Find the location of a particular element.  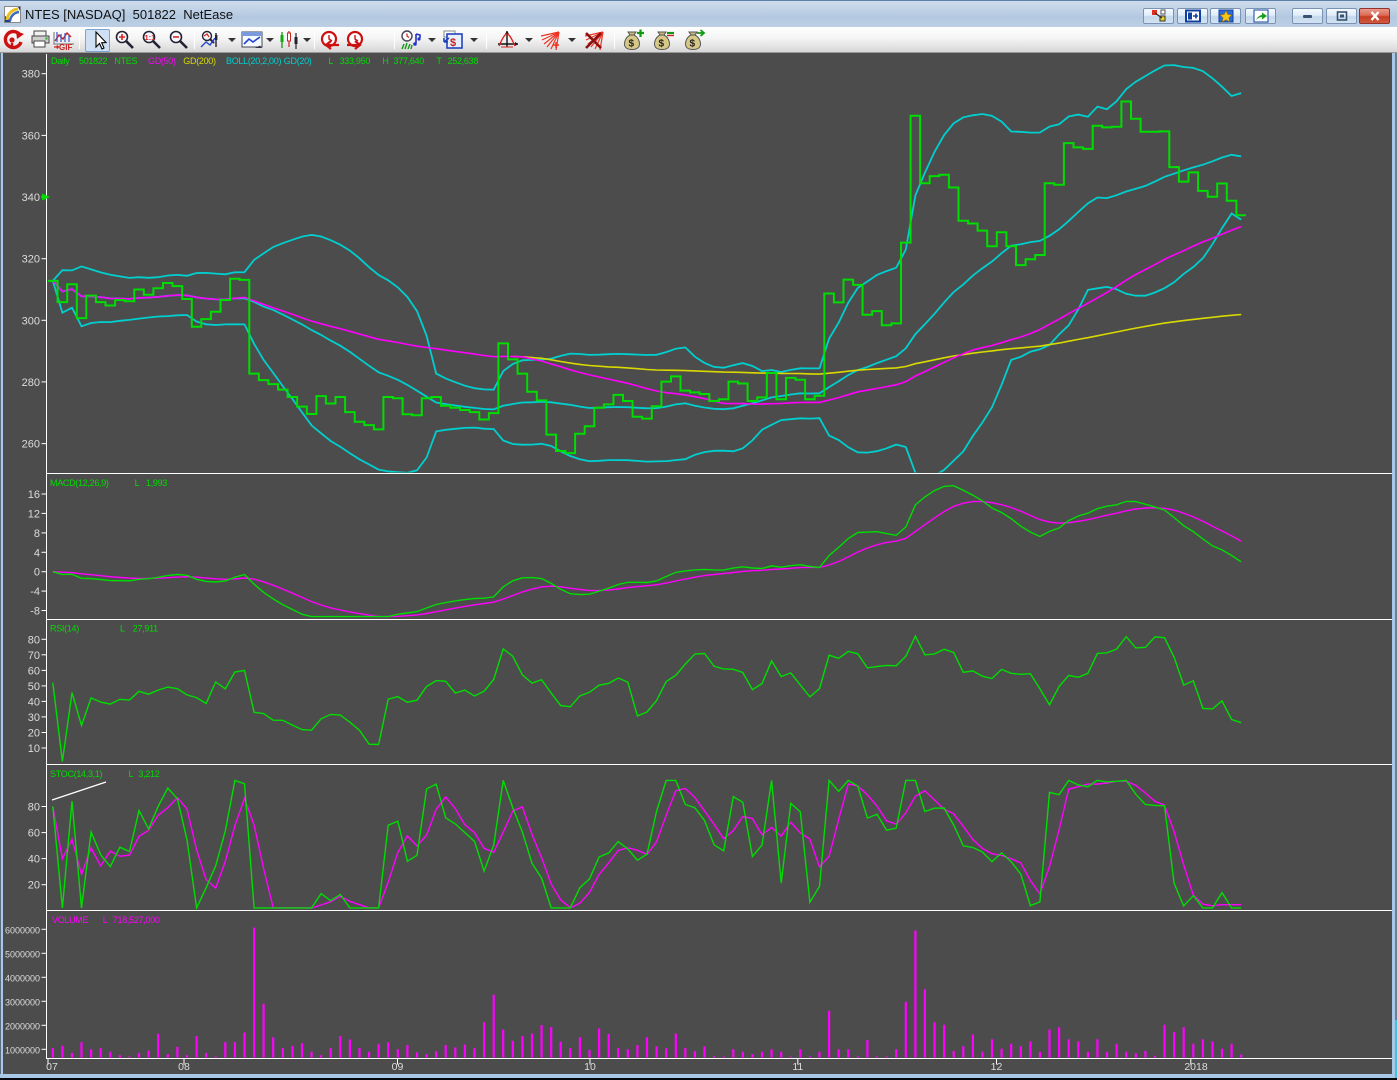

svg-text: 08 is located at coordinates (184, 1067).